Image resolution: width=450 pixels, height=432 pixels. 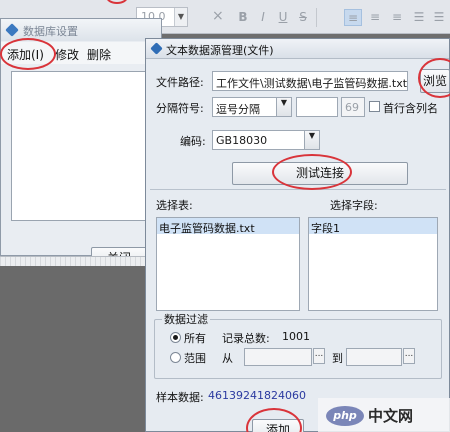 I want to click on file-path-field: 工作文件\测试数据\电子监管码数据.txt, so click(x=310, y=81).